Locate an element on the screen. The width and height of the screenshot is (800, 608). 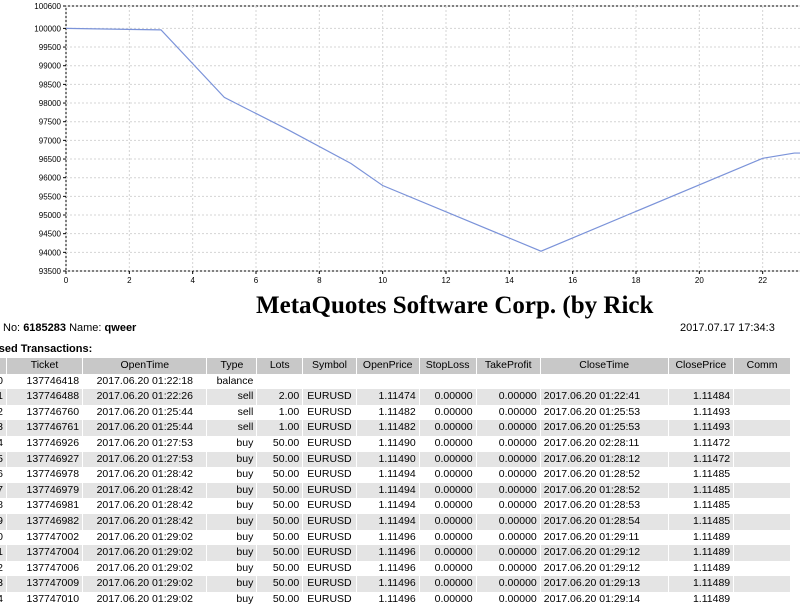
cell-closeprice: 1.11484 is located at coordinates (701, 397).